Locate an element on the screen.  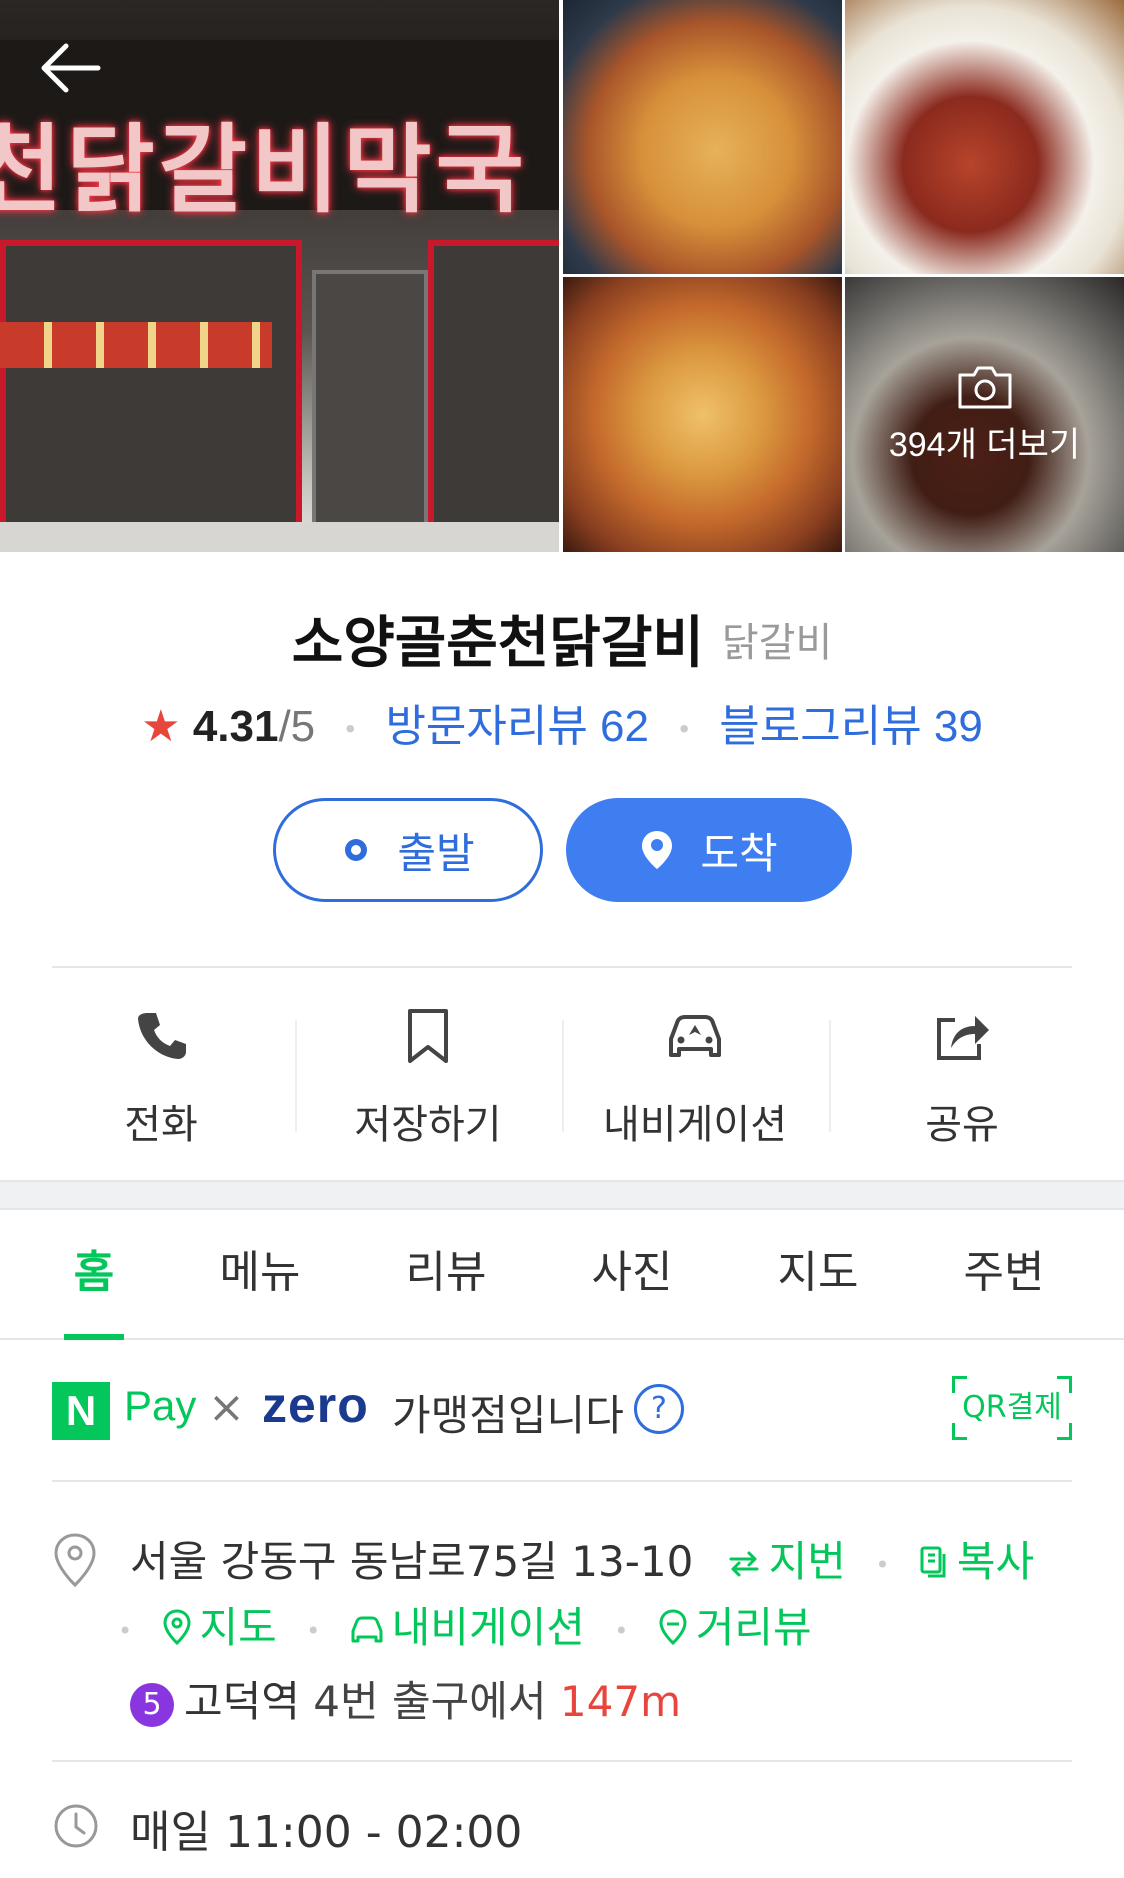
tab-bar: 홈 메뉴 리뷰 사진 지도 주변 is located at coordinates (562, 1274).